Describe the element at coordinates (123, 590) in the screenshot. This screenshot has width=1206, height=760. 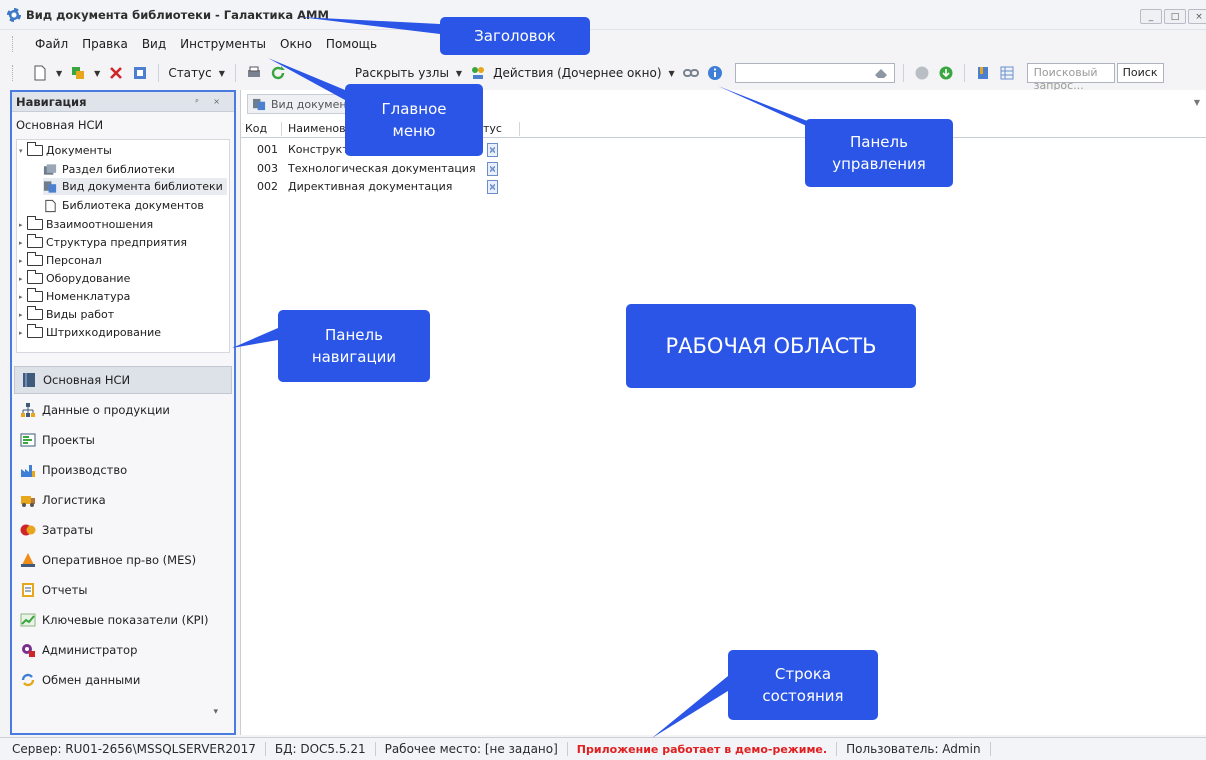
I see `nav-button-reports: Отчеты` at that location.